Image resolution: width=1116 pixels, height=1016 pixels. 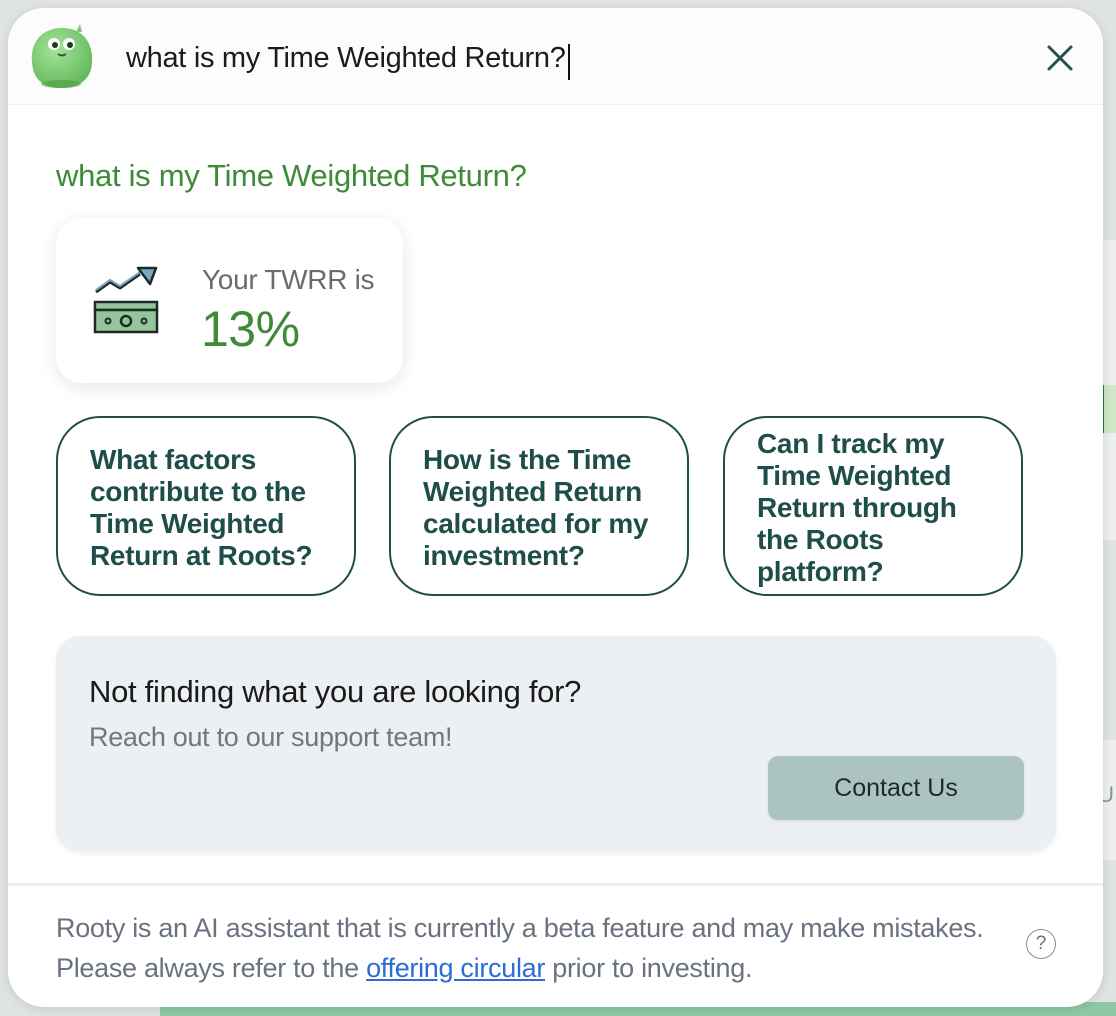 I want to click on mascot-icon, so click(x=62, y=56).